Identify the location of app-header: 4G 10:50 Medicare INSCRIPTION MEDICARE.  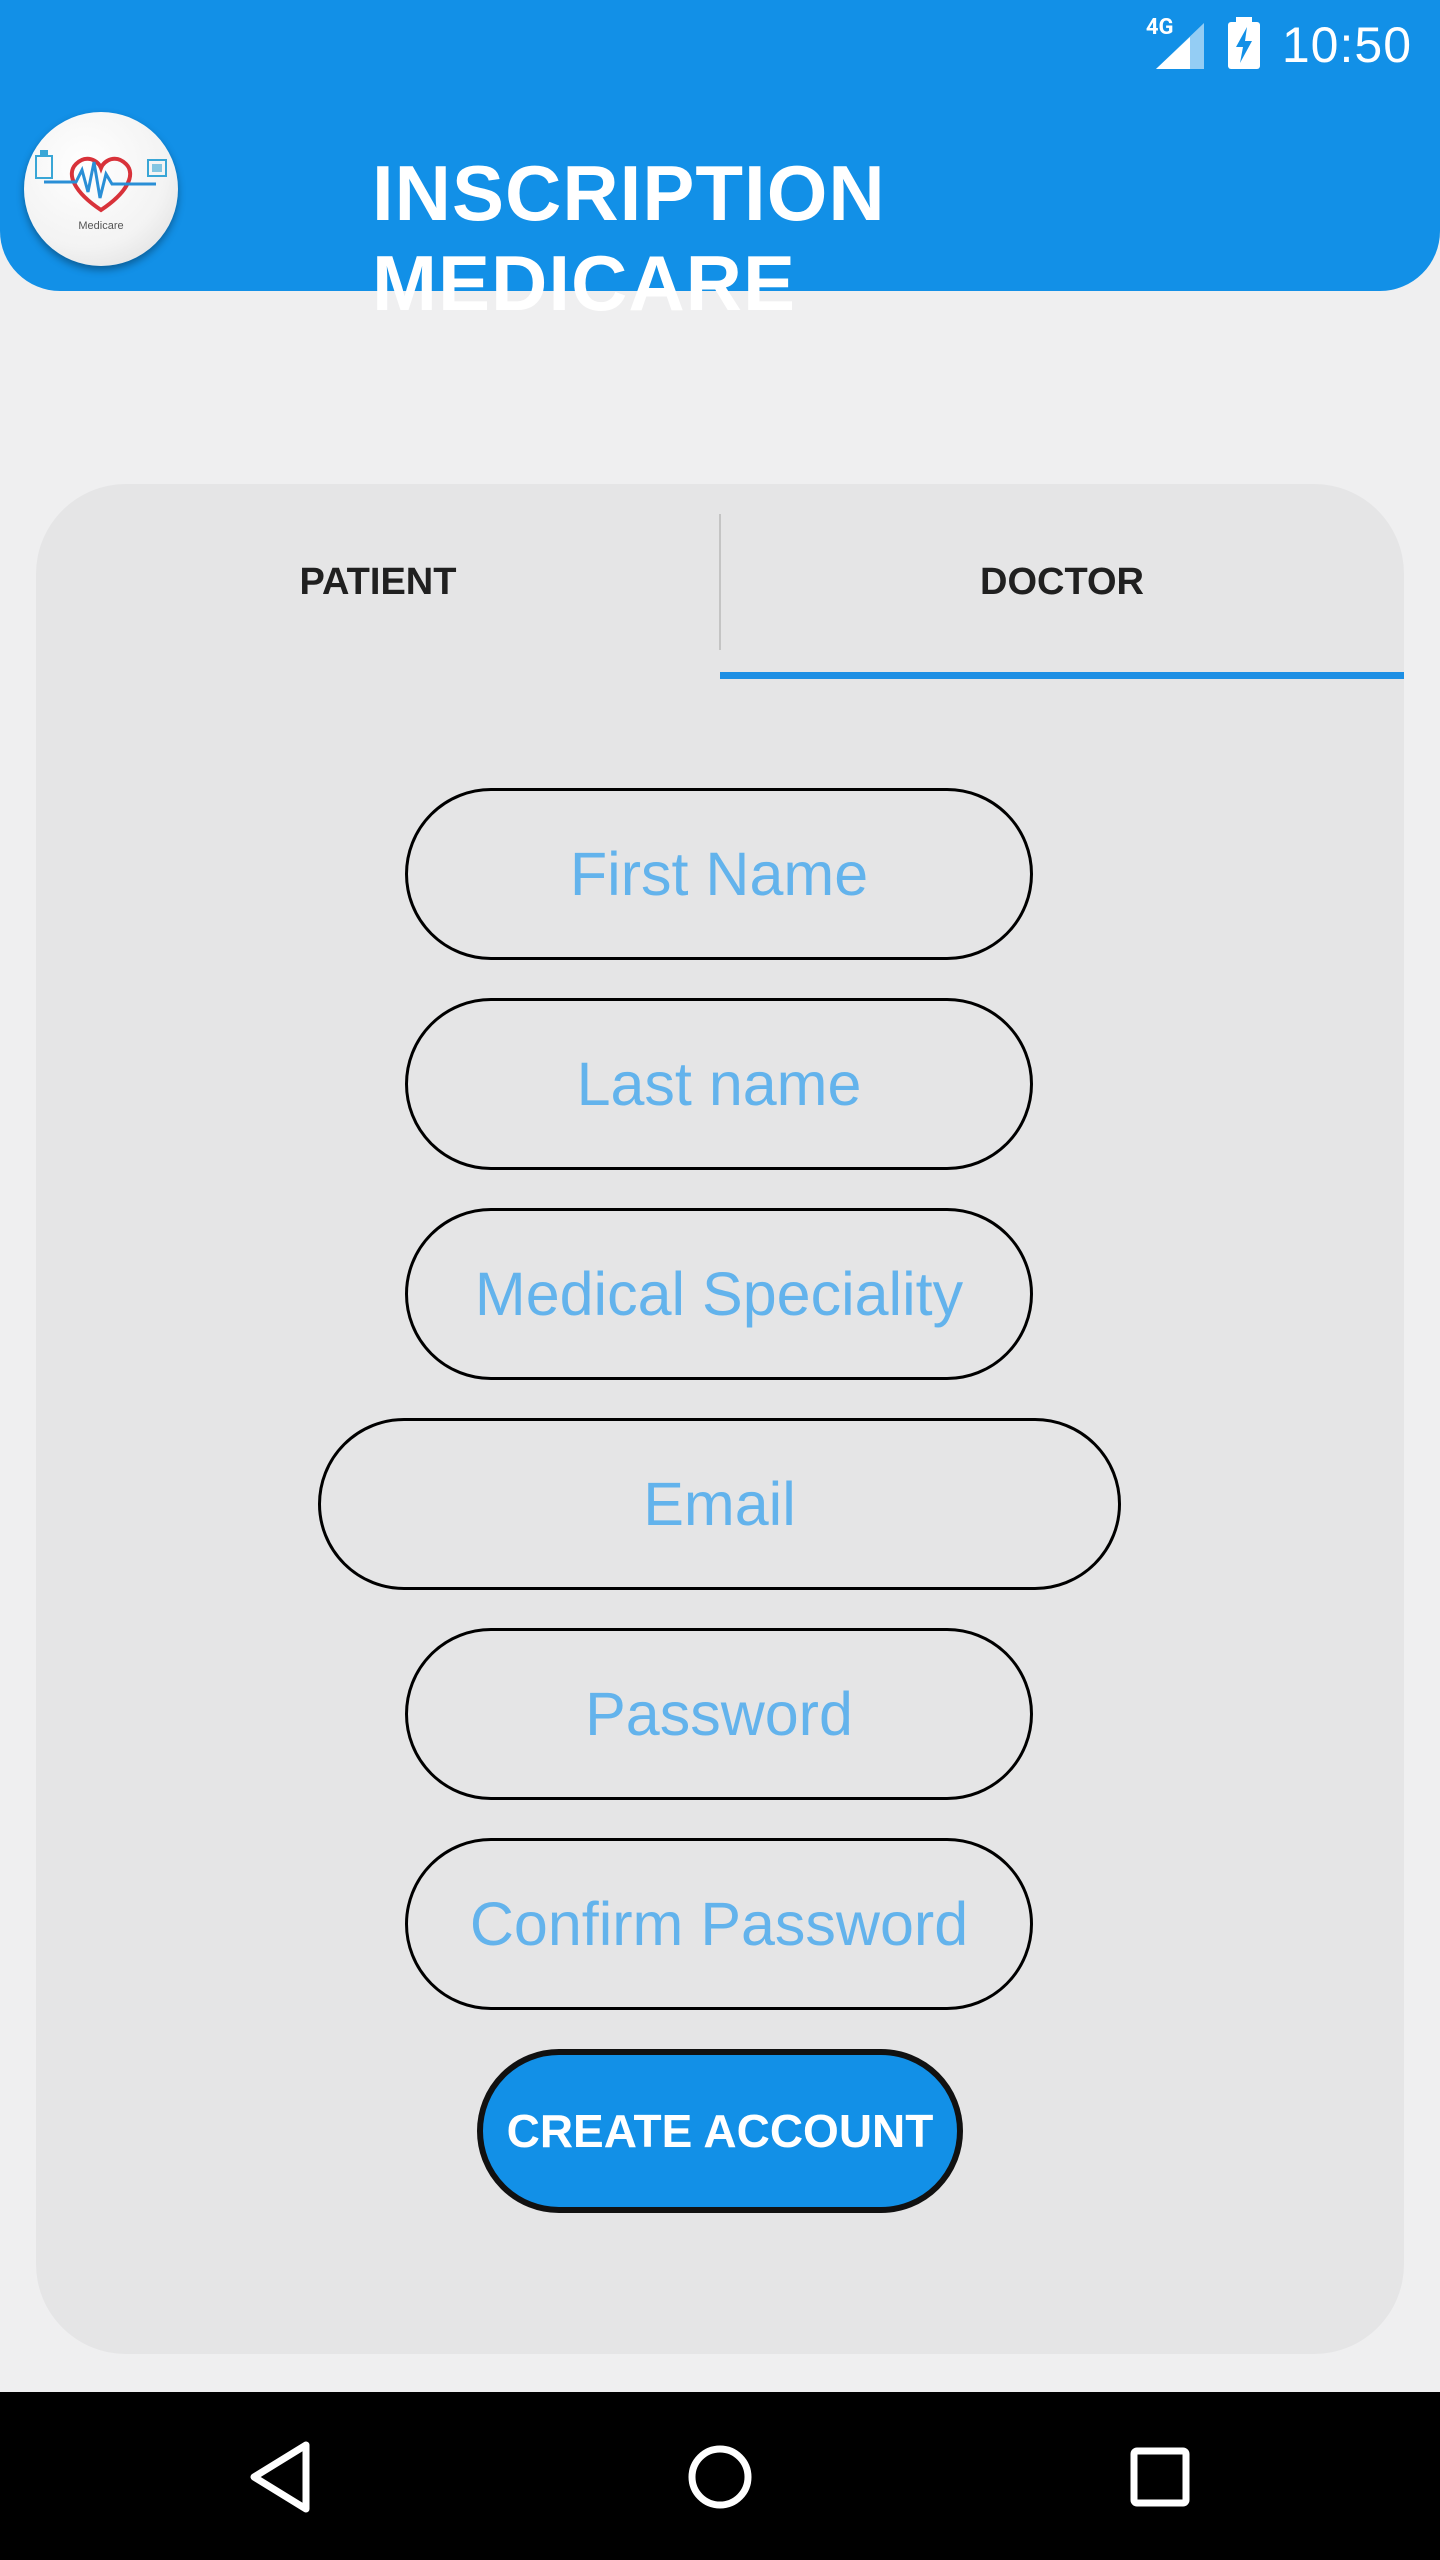
(720, 163).